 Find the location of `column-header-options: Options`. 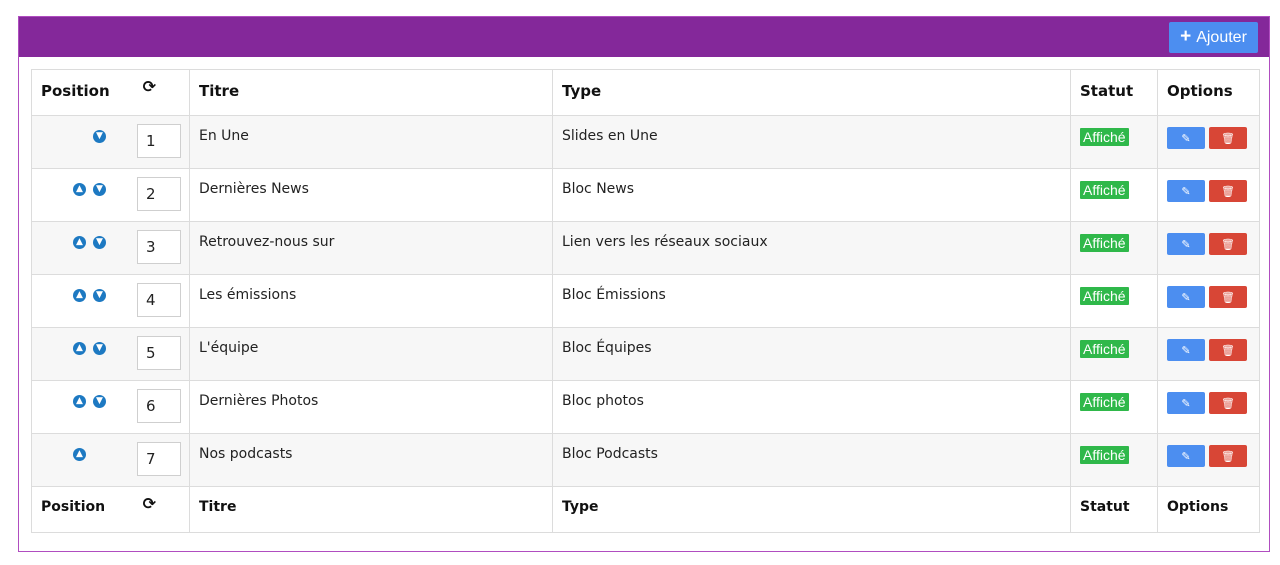

column-header-options: Options is located at coordinates (1208, 92).